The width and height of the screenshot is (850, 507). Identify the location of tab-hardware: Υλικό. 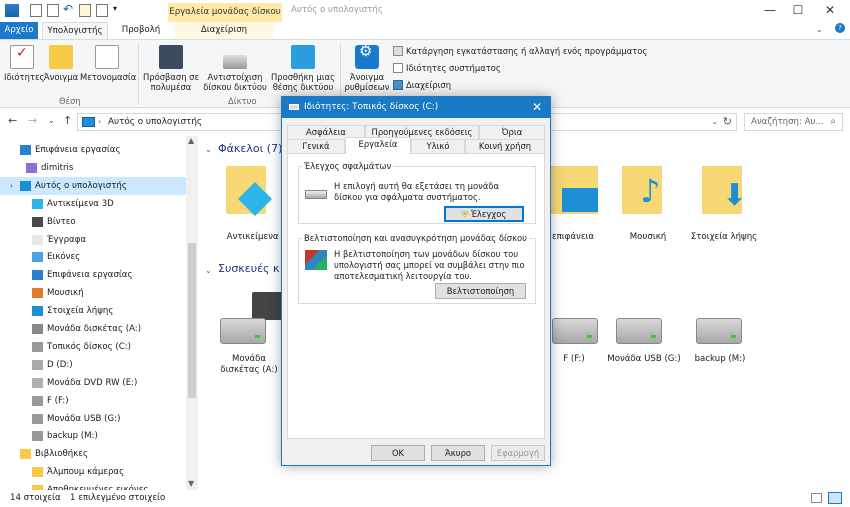
(438, 146).